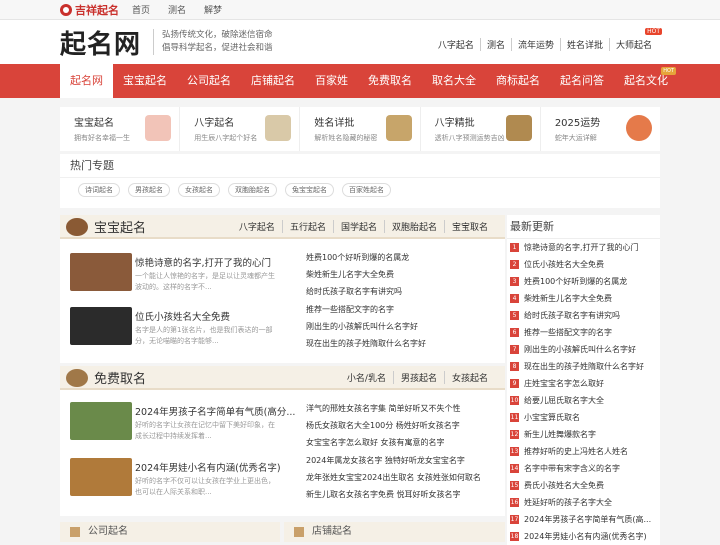 This screenshot has width=720, height=545. I want to click on latest-title: 最新更新, so click(583, 227).